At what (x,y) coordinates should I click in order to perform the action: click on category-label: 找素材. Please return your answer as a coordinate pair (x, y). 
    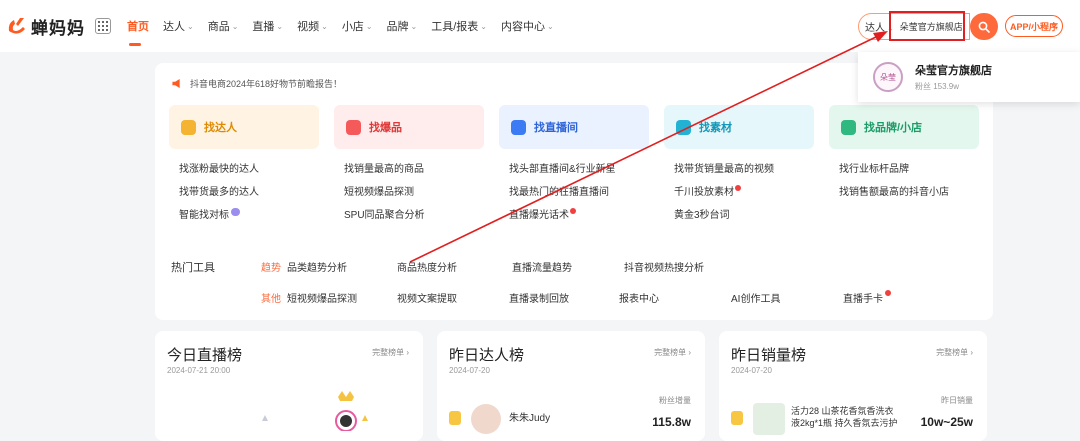
    Looking at the image, I should click on (715, 128).